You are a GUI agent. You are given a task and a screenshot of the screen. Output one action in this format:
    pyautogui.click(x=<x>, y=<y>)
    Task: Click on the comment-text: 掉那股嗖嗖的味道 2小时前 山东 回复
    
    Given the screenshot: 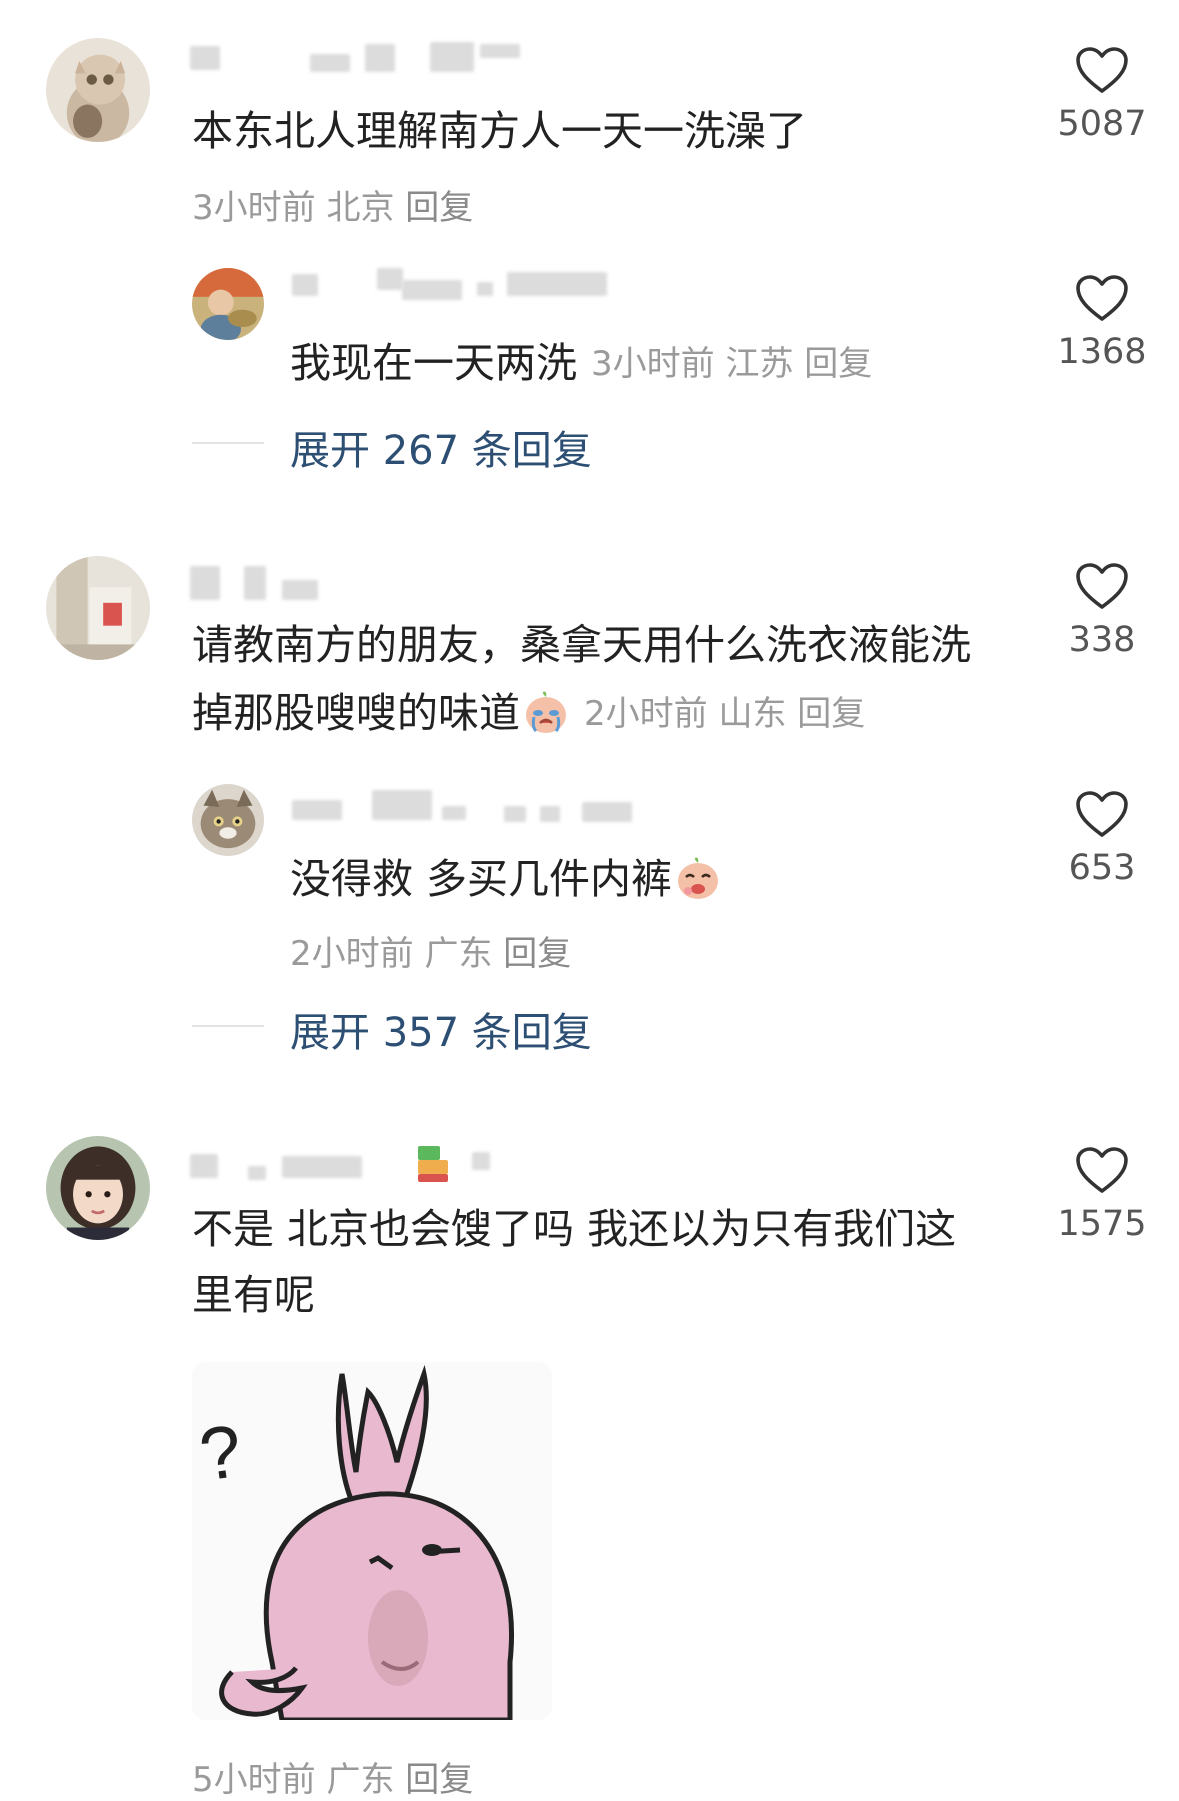 What is the action you would take?
    pyautogui.click(x=528, y=713)
    